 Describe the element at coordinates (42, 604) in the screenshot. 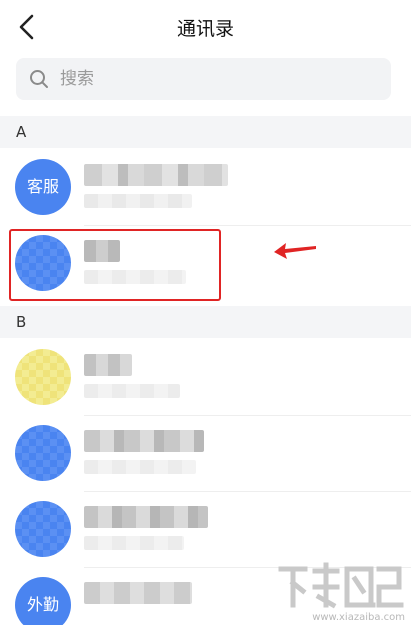

I see `avatar-label: 外勤` at that location.